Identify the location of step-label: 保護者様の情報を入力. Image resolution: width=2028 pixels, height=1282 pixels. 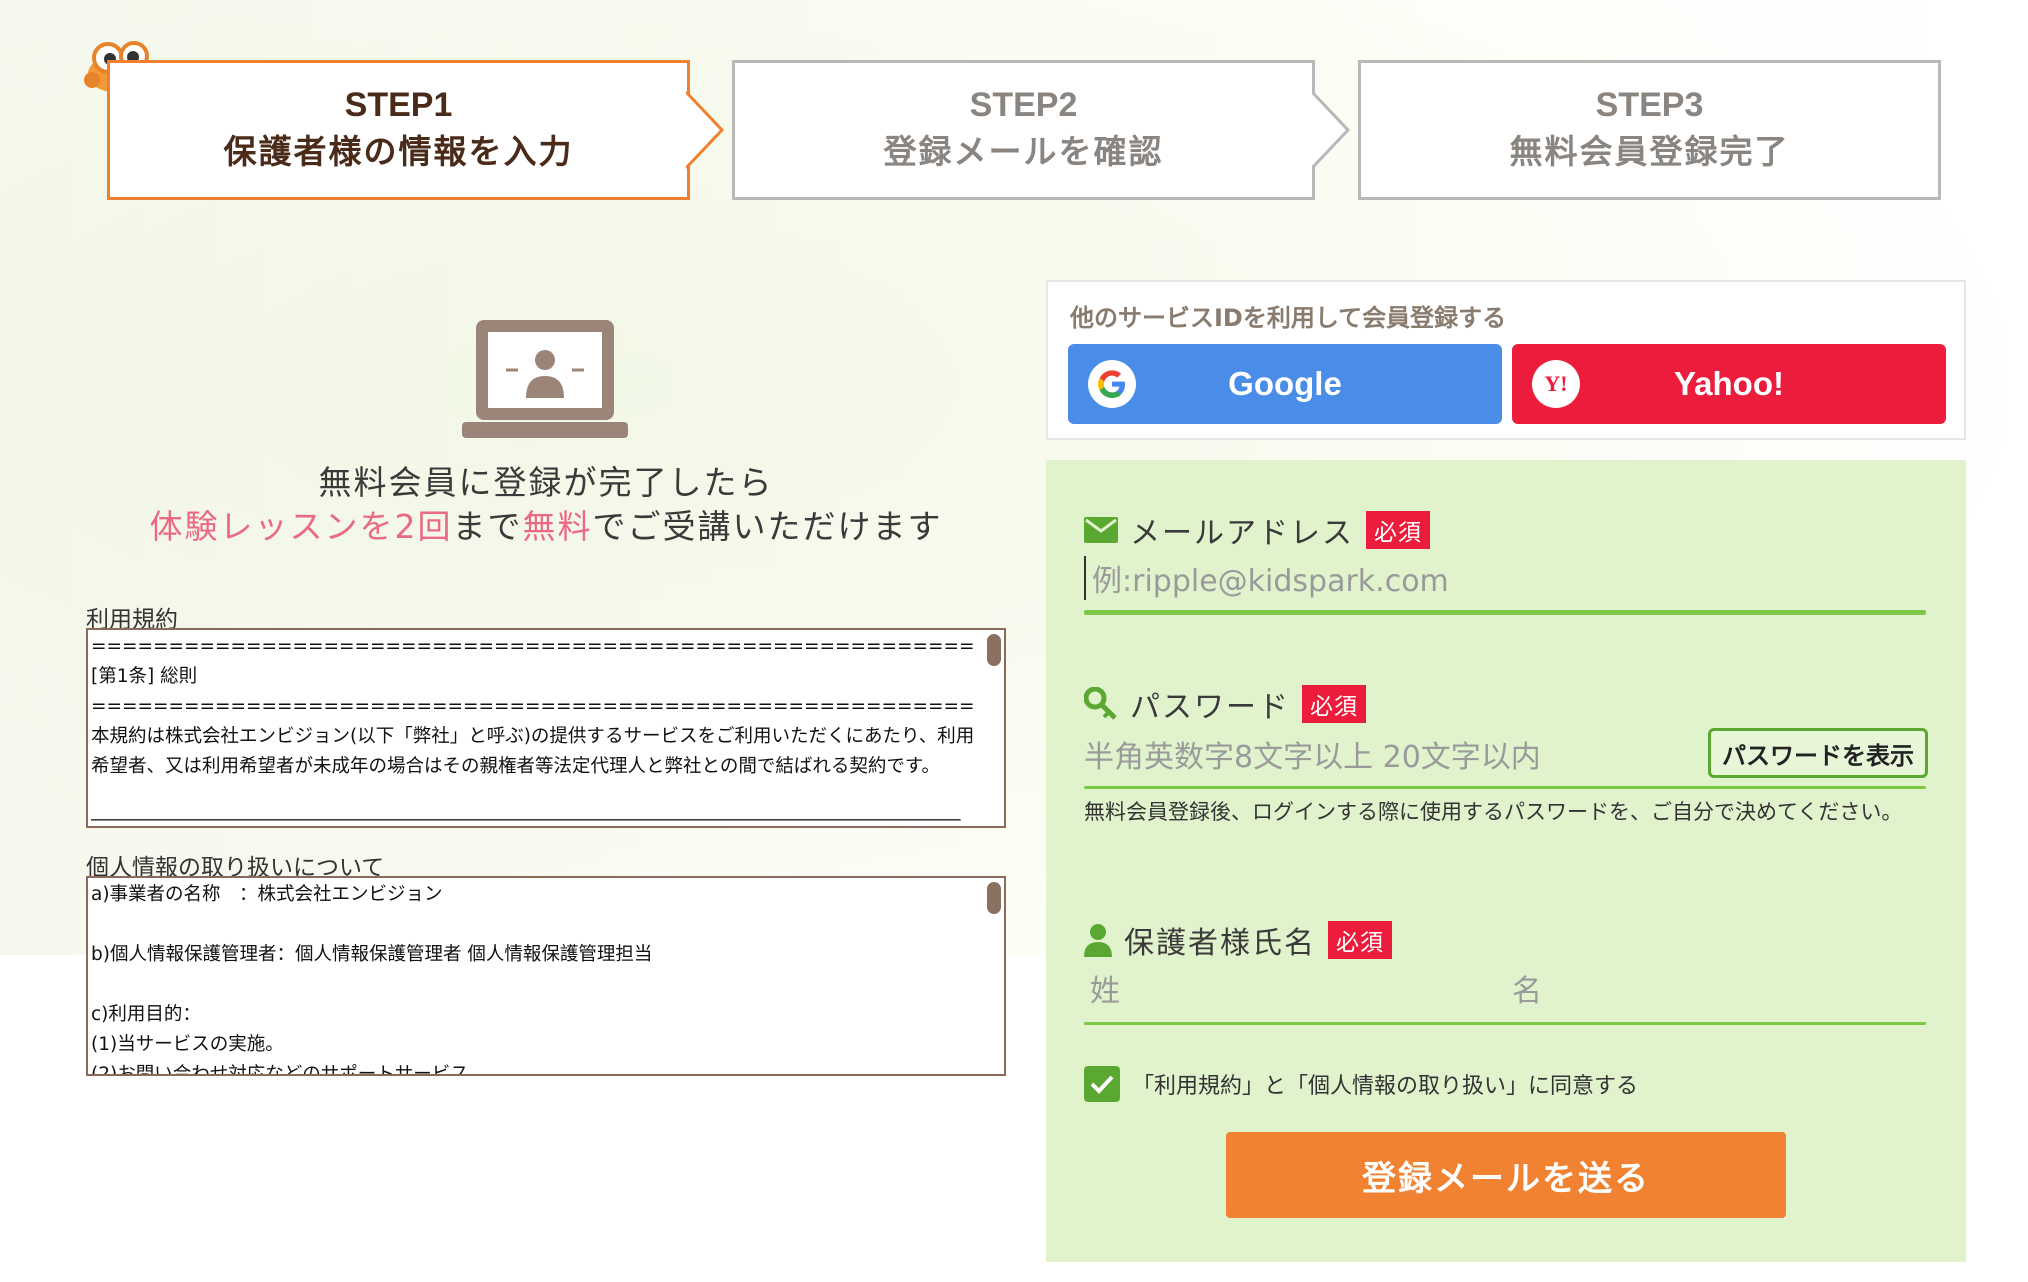
(398, 151).